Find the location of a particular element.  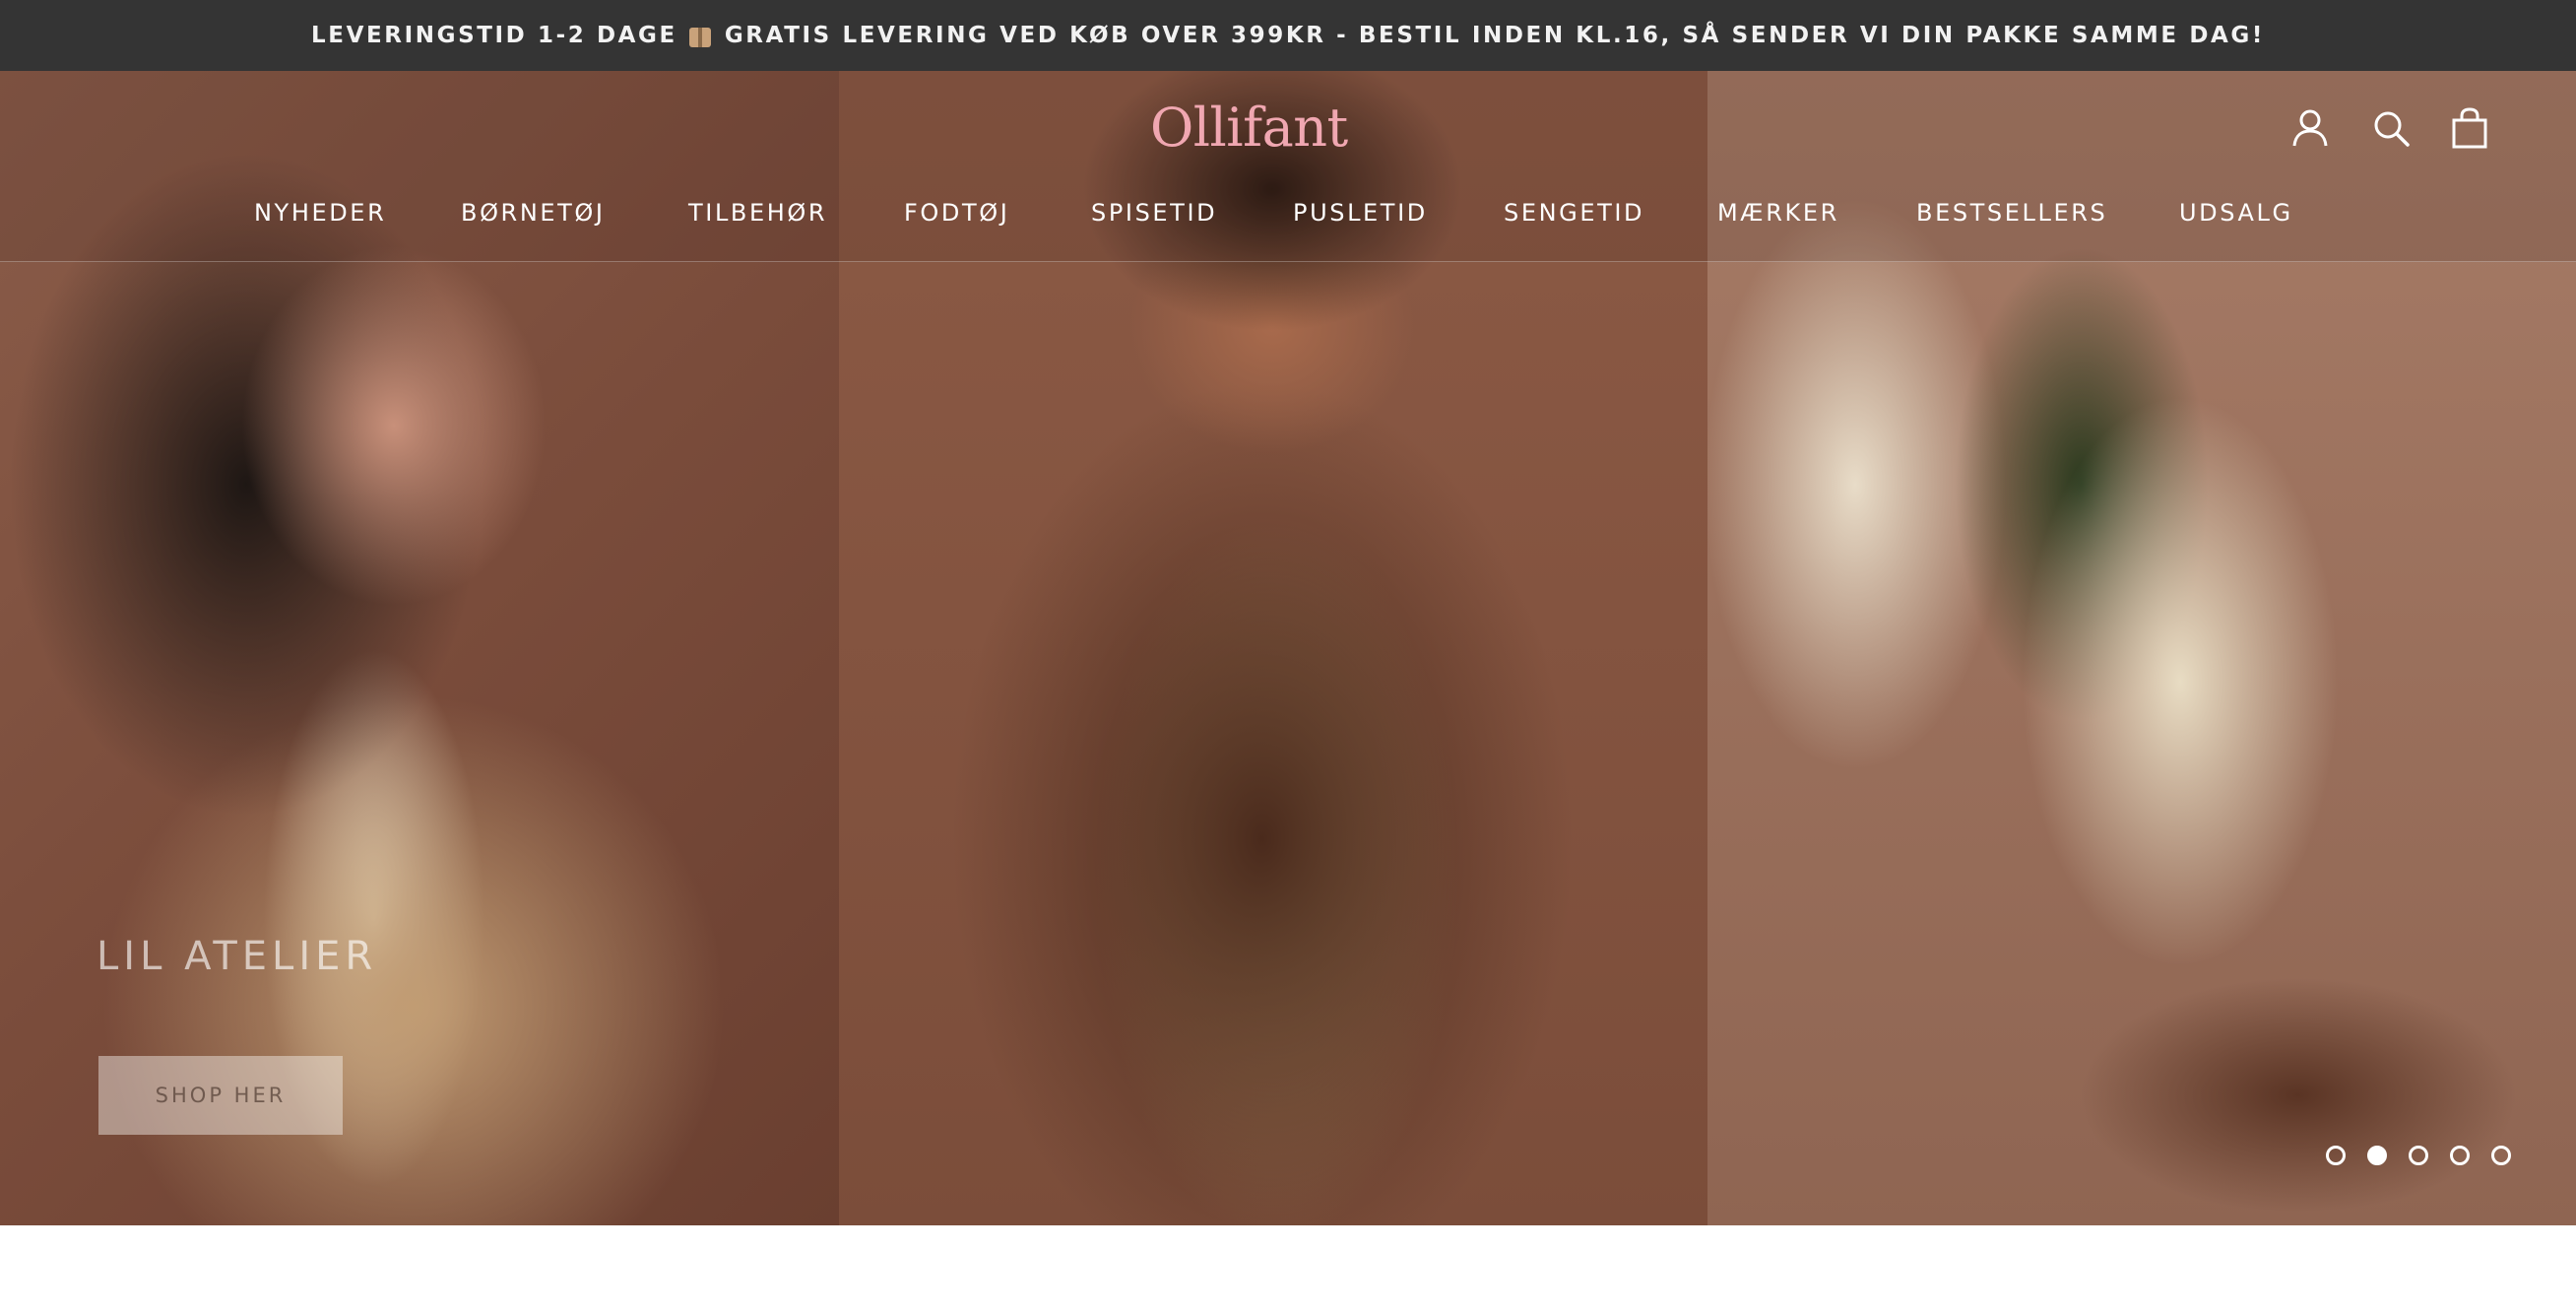

nav-item-udsalg: UDSALG is located at coordinates (2236, 213).